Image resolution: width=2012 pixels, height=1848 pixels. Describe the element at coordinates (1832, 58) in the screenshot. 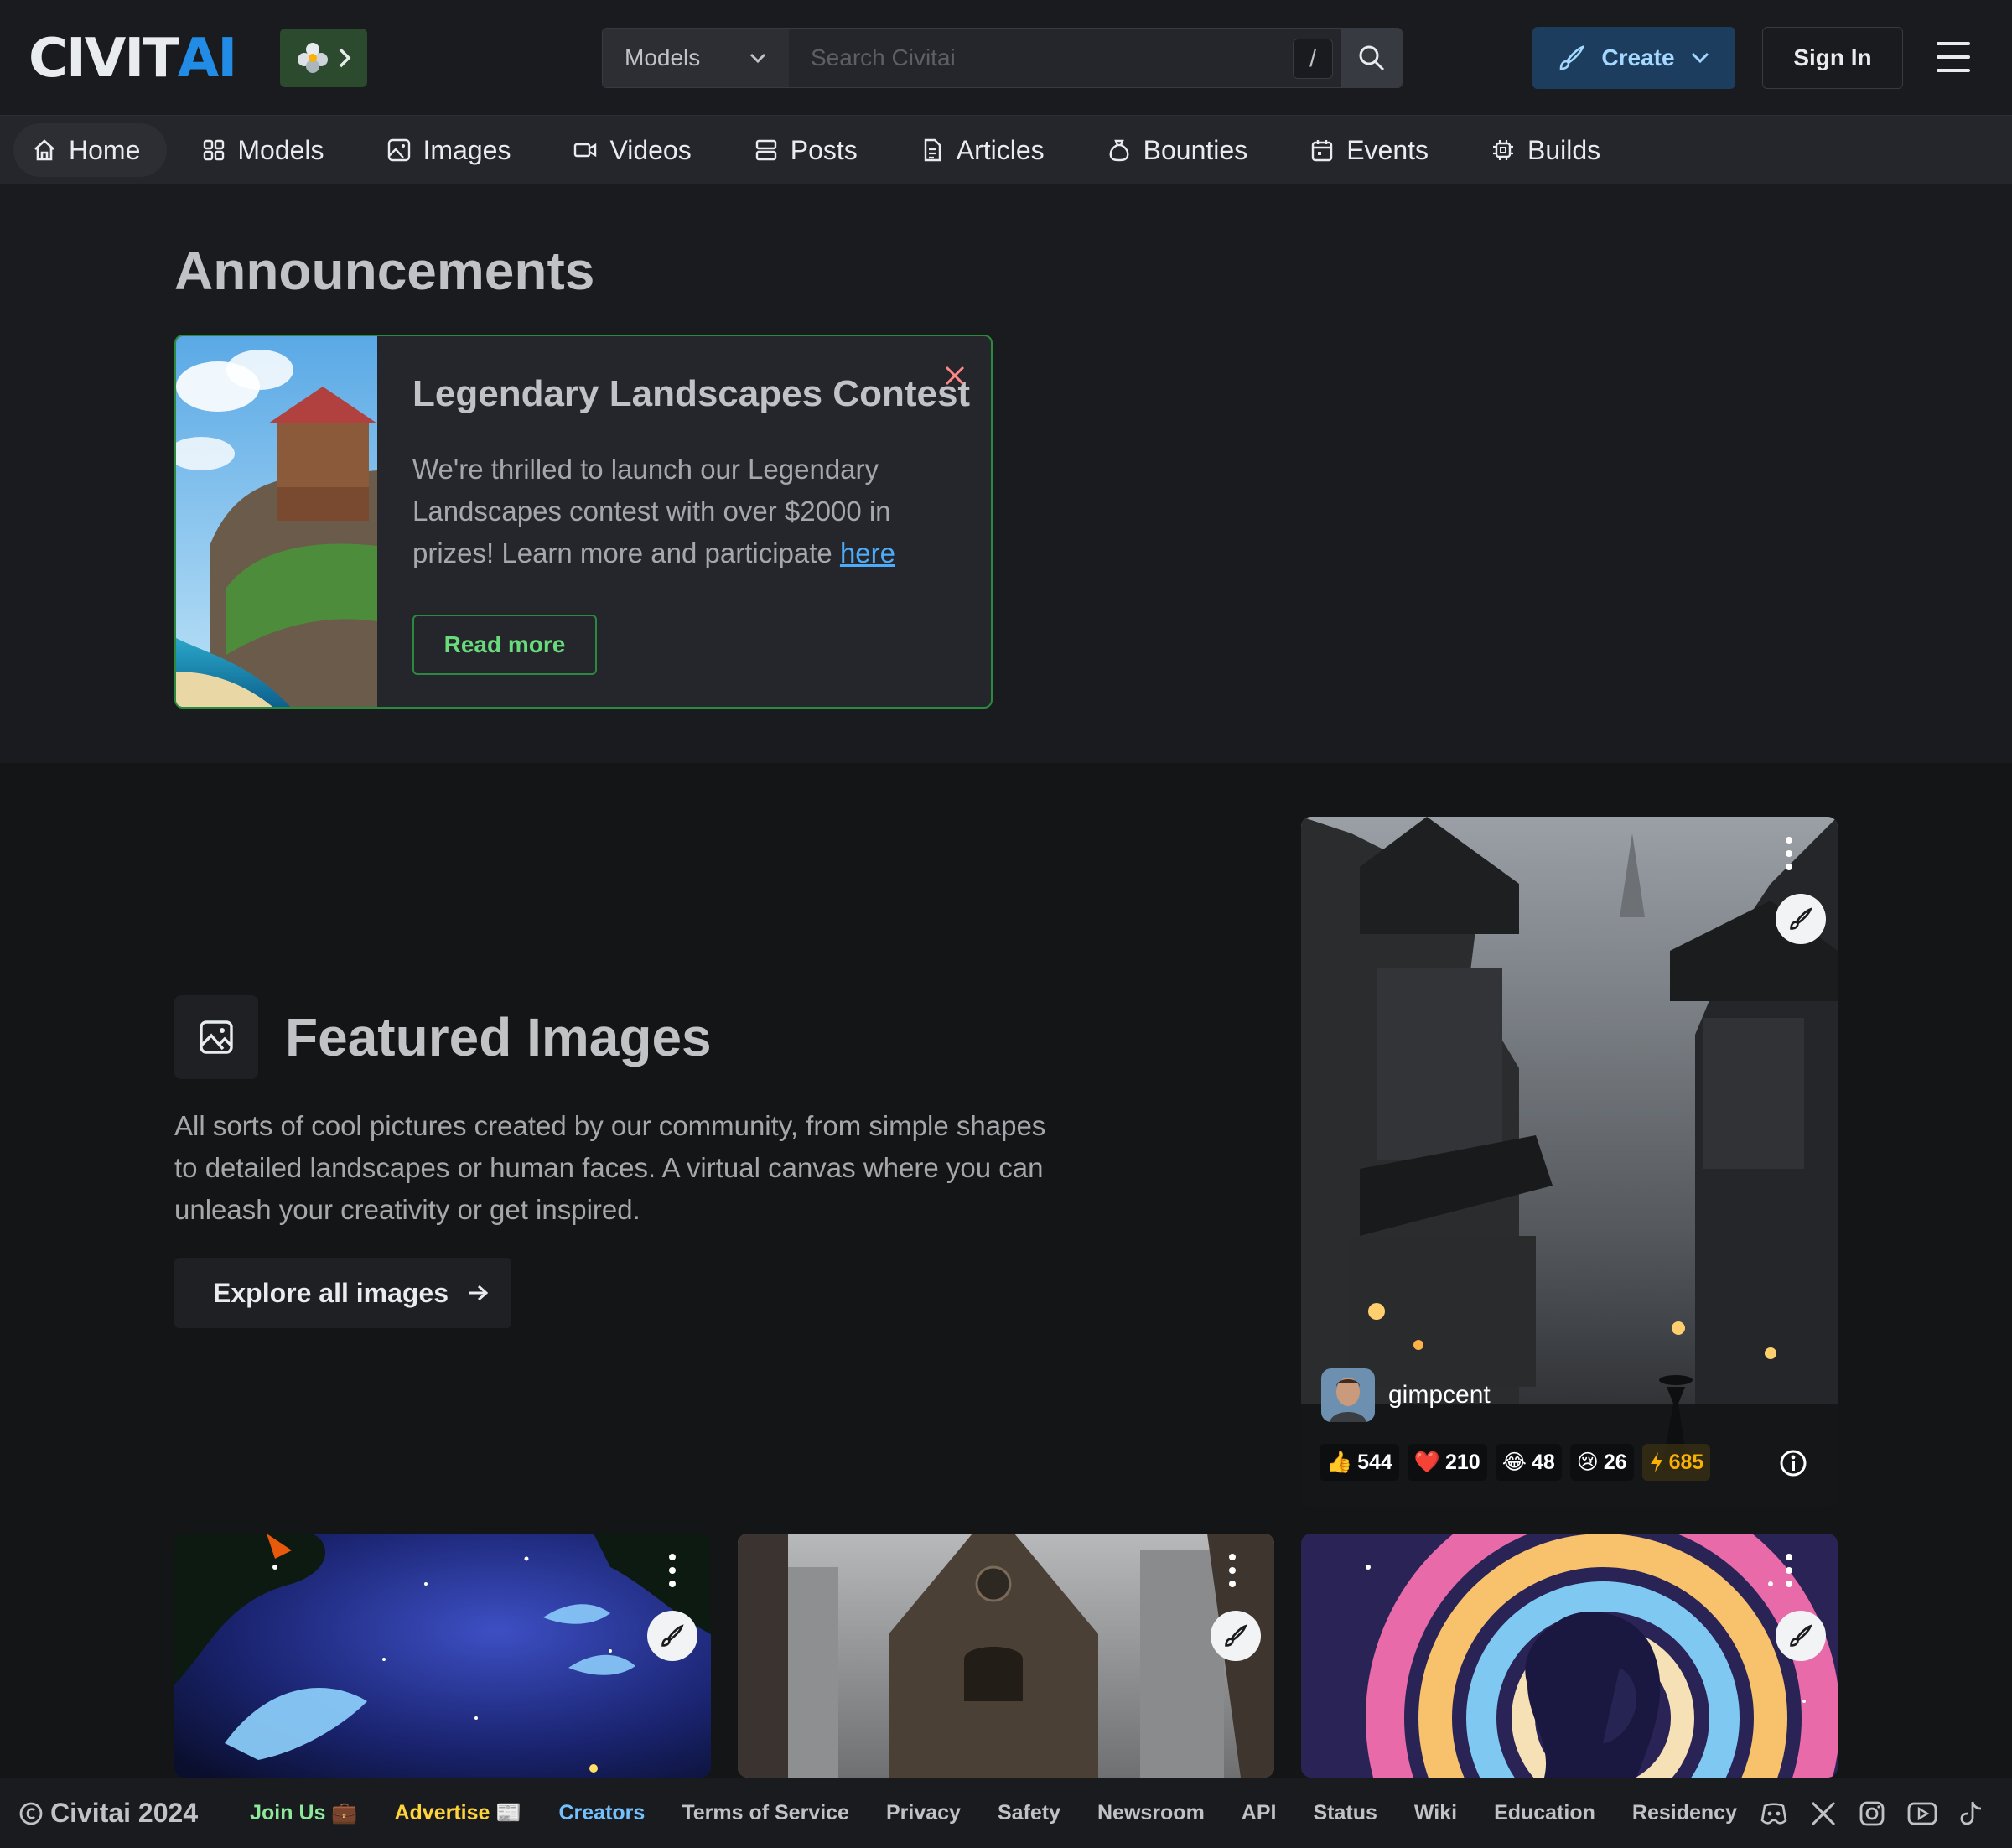

I see `sign-in-button: Sign In` at that location.